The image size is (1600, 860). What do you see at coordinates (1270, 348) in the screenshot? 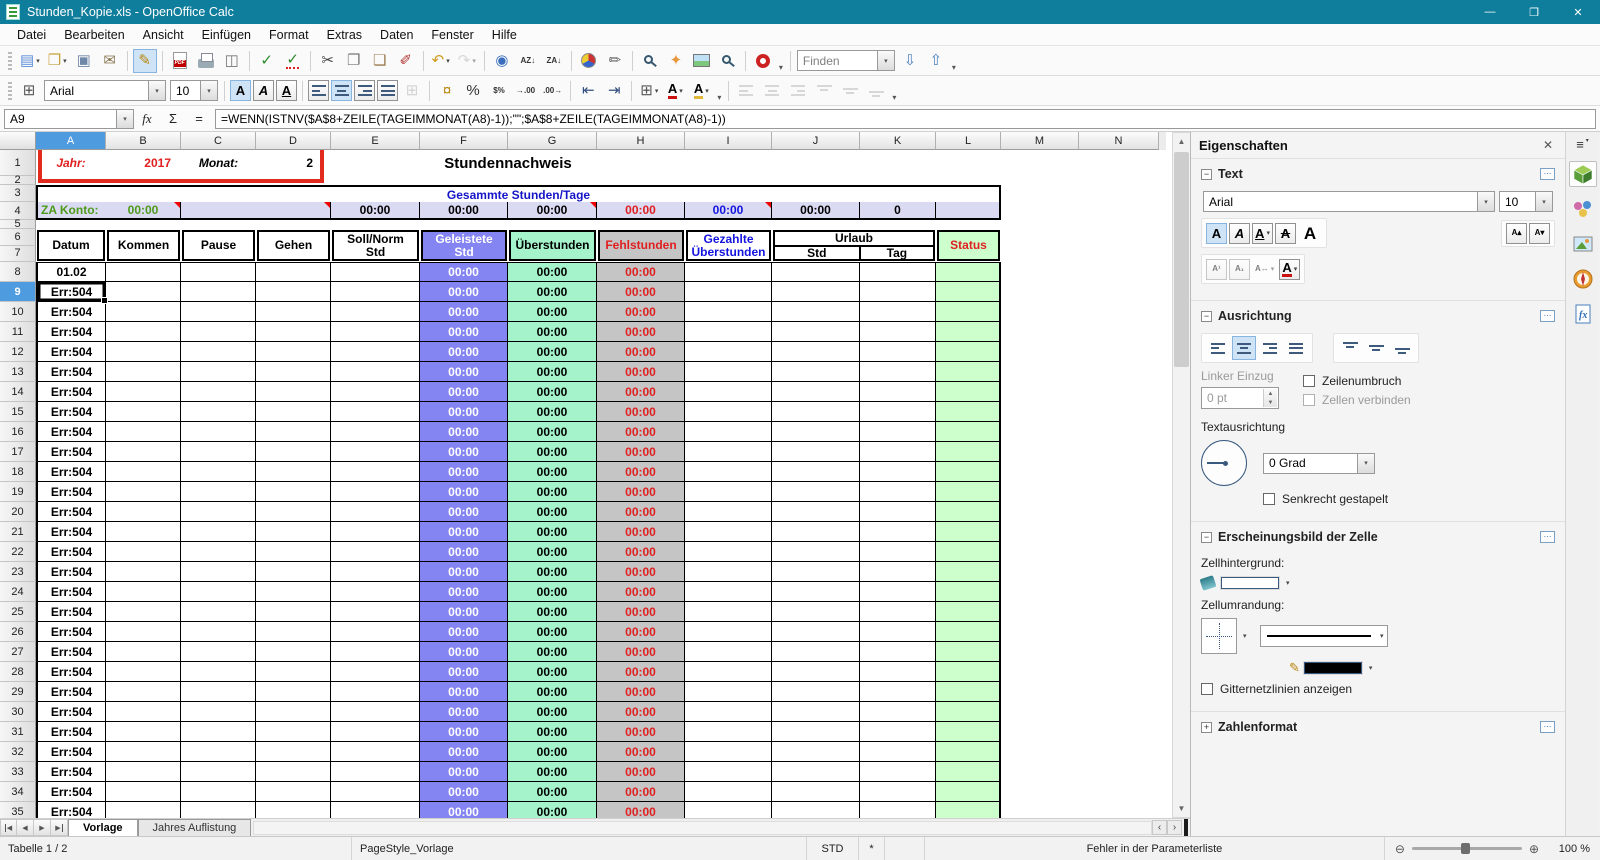
I see `align-right-button` at bounding box center [1270, 348].